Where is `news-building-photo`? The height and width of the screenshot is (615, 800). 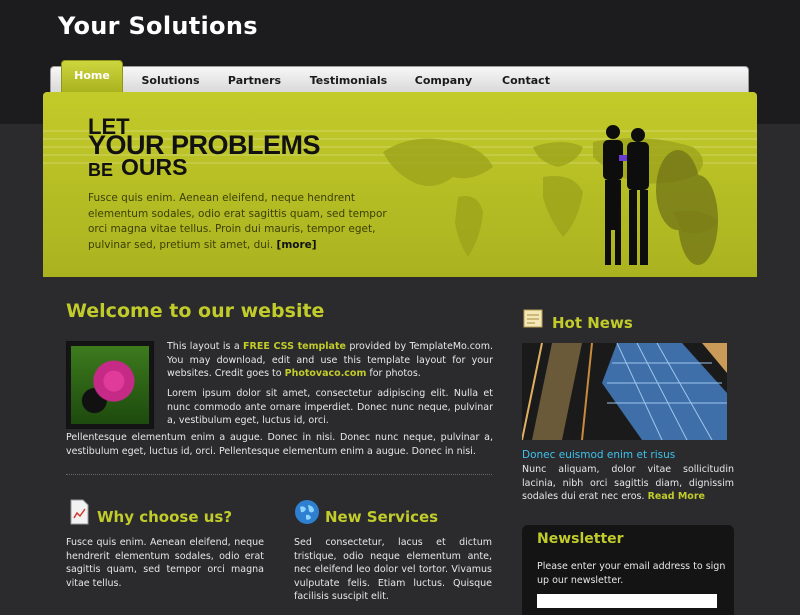 news-building-photo is located at coordinates (624, 391).